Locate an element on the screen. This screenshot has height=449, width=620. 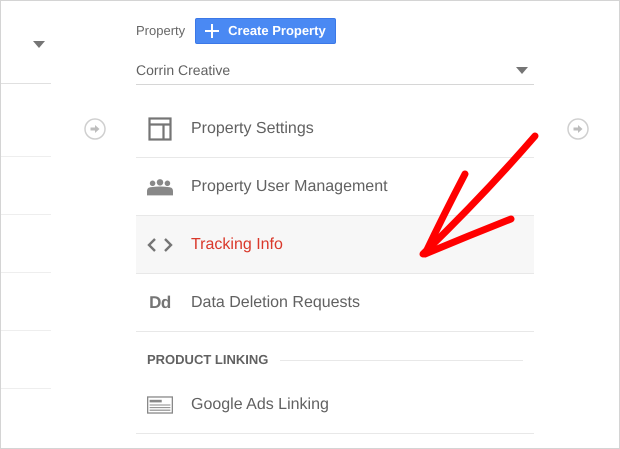
dd-icon: Dd is located at coordinates (160, 302).